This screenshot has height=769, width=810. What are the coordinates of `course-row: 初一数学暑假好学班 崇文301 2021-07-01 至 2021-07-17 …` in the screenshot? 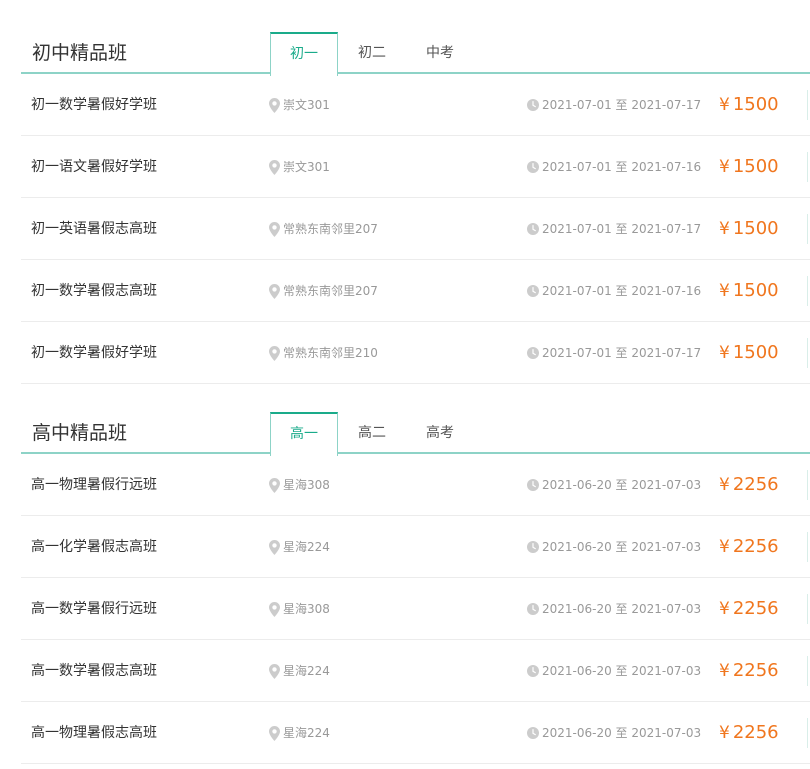 It's located at (415, 105).